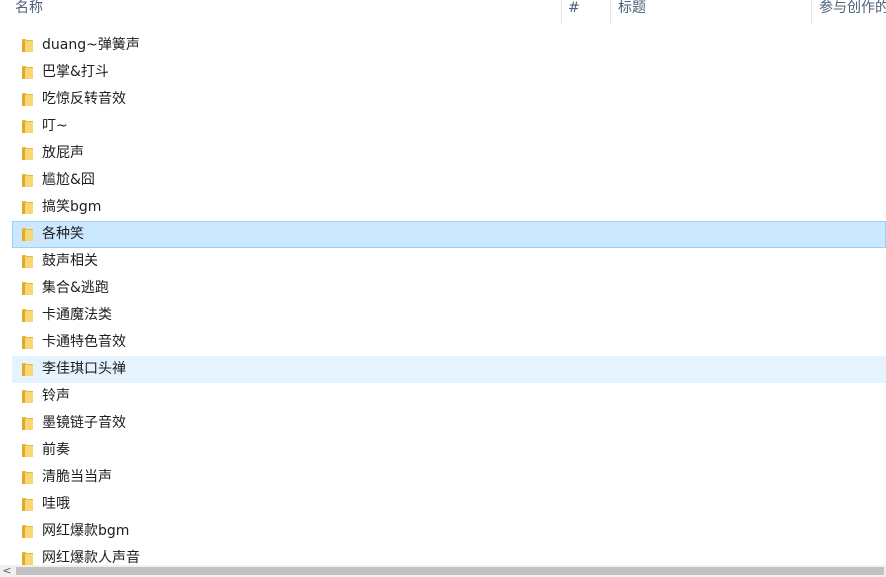  I want to click on list-item: 搞笑bgm, so click(449, 207).